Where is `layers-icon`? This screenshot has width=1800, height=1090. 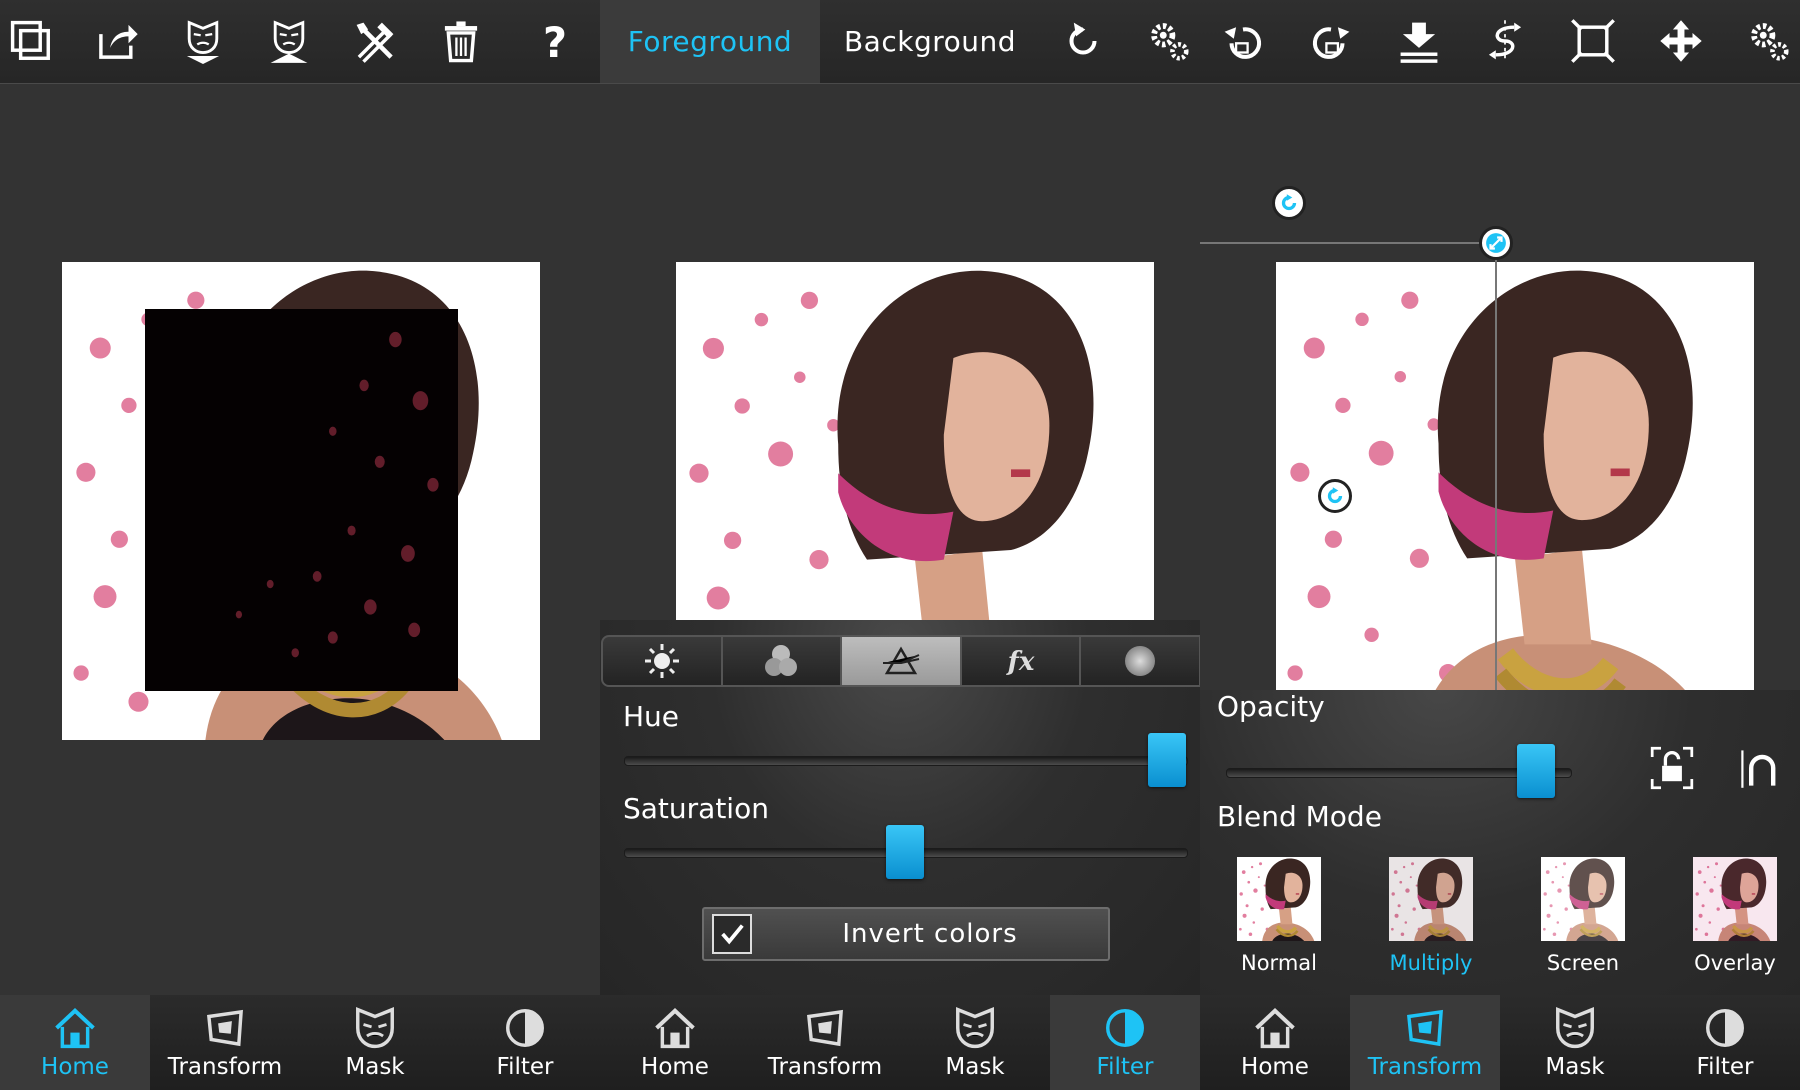
layers-icon is located at coordinates (31, 41).